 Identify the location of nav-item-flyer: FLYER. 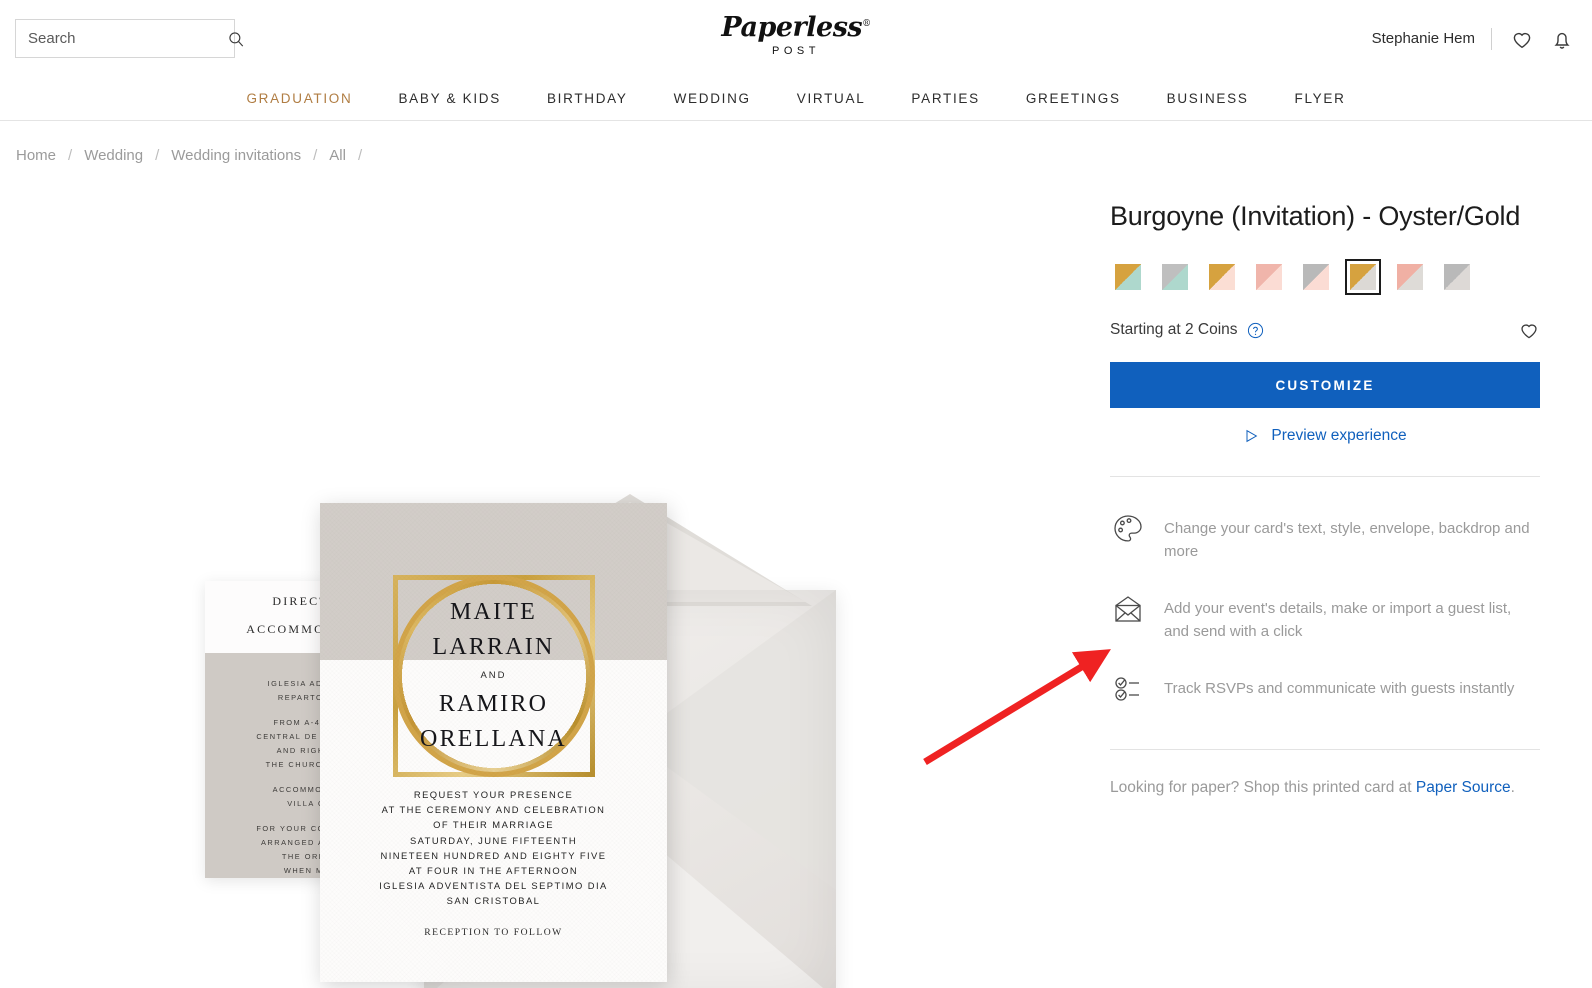
(1320, 98).